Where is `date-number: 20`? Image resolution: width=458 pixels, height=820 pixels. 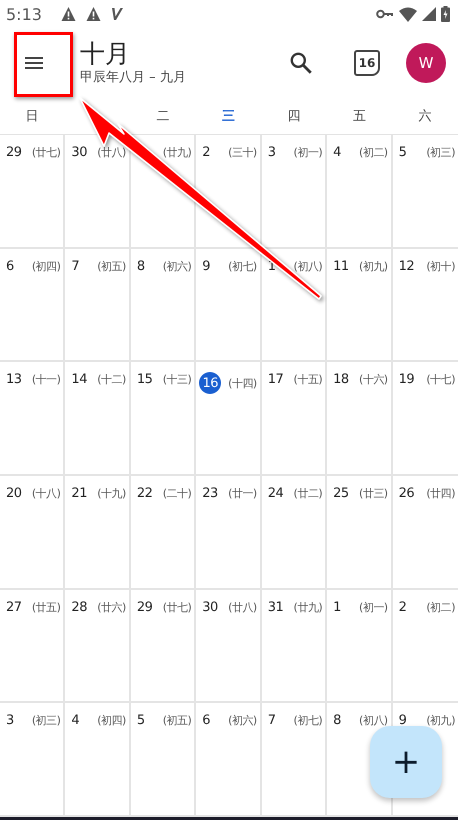
date-number: 20 is located at coordinates (14, 493).